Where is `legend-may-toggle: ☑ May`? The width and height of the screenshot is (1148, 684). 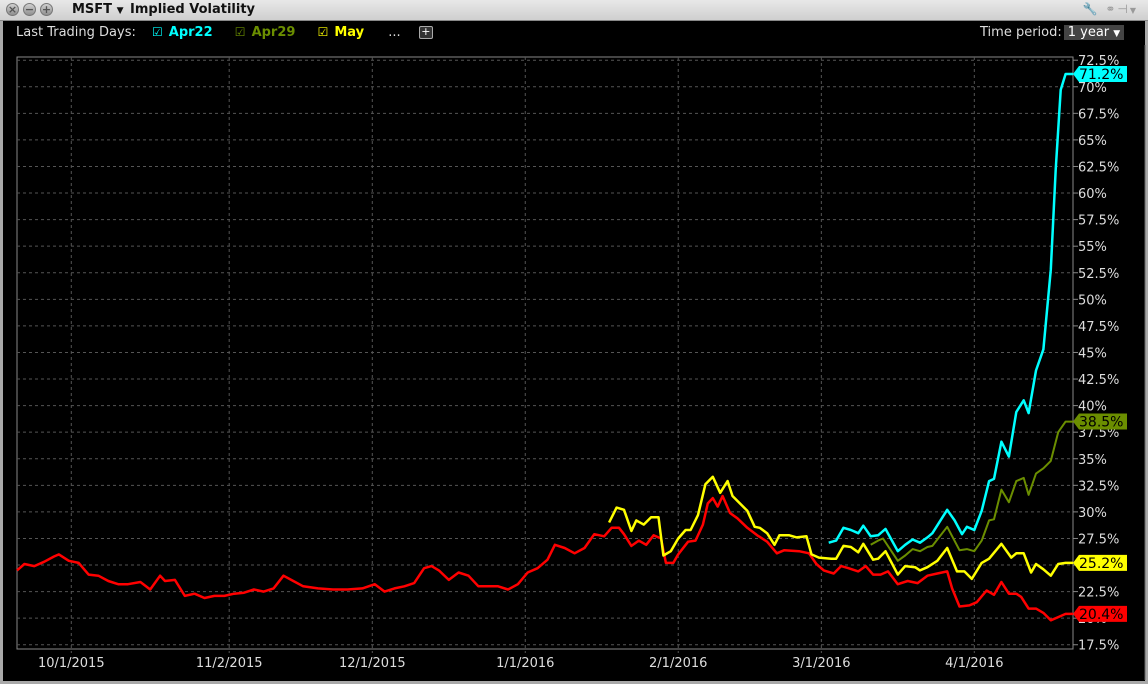
legend-may-toggle: ☑ May is located at coordinates (344, 32).